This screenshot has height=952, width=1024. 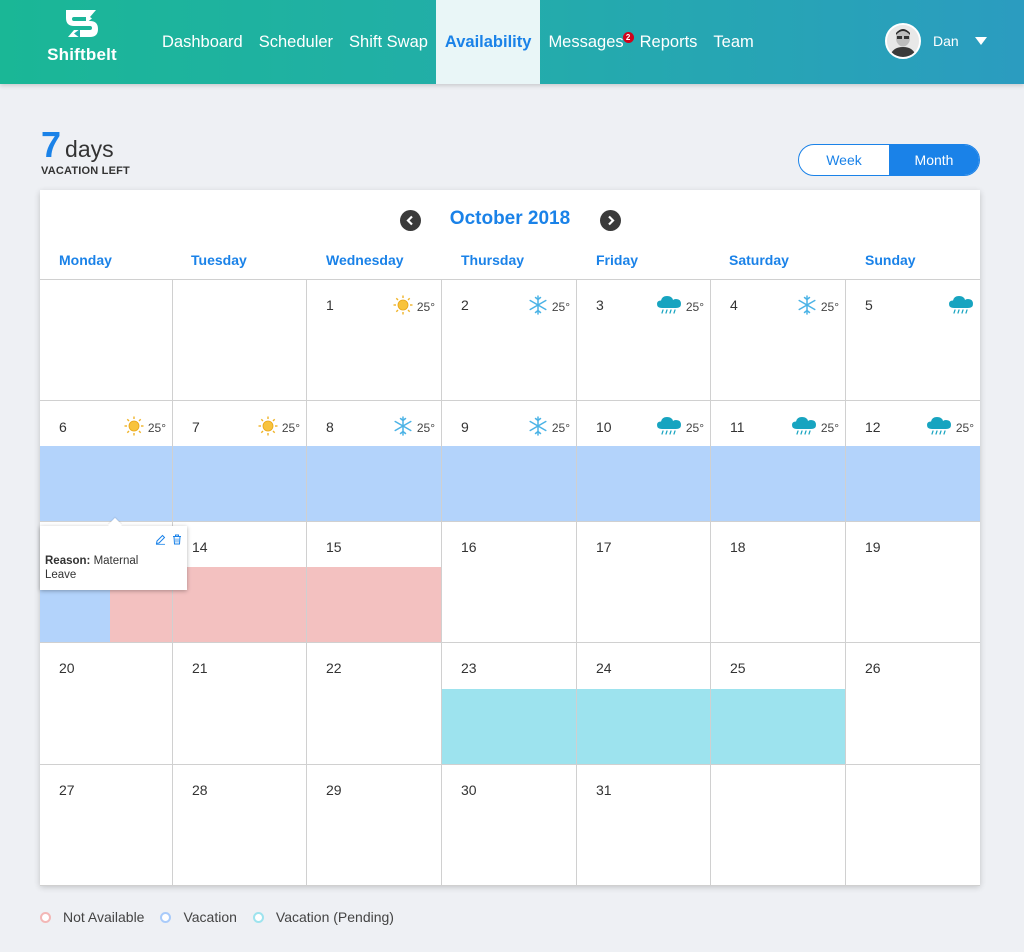 I want to click on user-avatar-icon, so click(x=903, y=41).